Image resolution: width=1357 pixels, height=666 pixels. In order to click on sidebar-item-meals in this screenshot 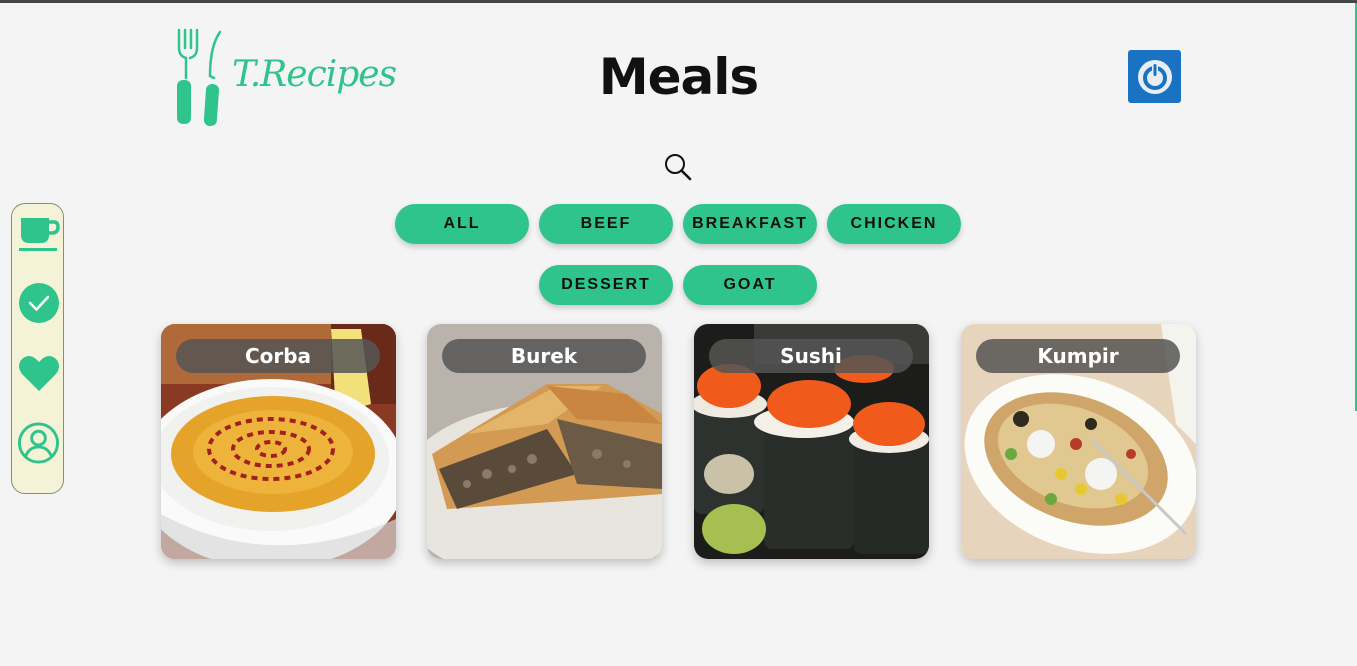, I will do `click(38, 233)`.